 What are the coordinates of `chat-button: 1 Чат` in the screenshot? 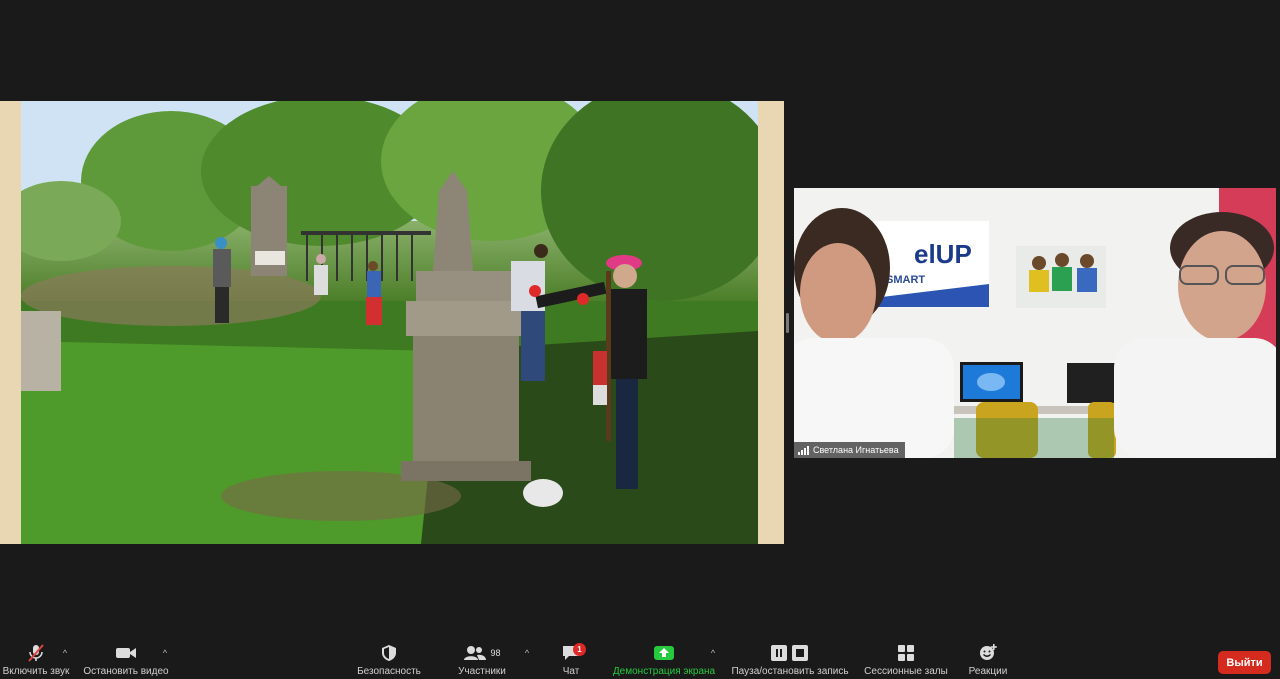 It's located at (571, 659).